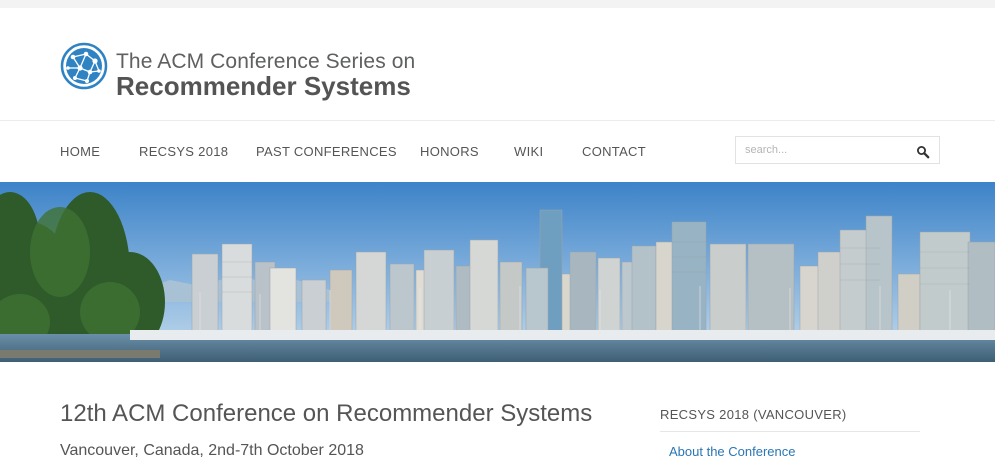 The image size is (995, 467). Describe the element at coordinates (80, 151) in the screenshot. I see `nav-item-home: HOME` at that location.